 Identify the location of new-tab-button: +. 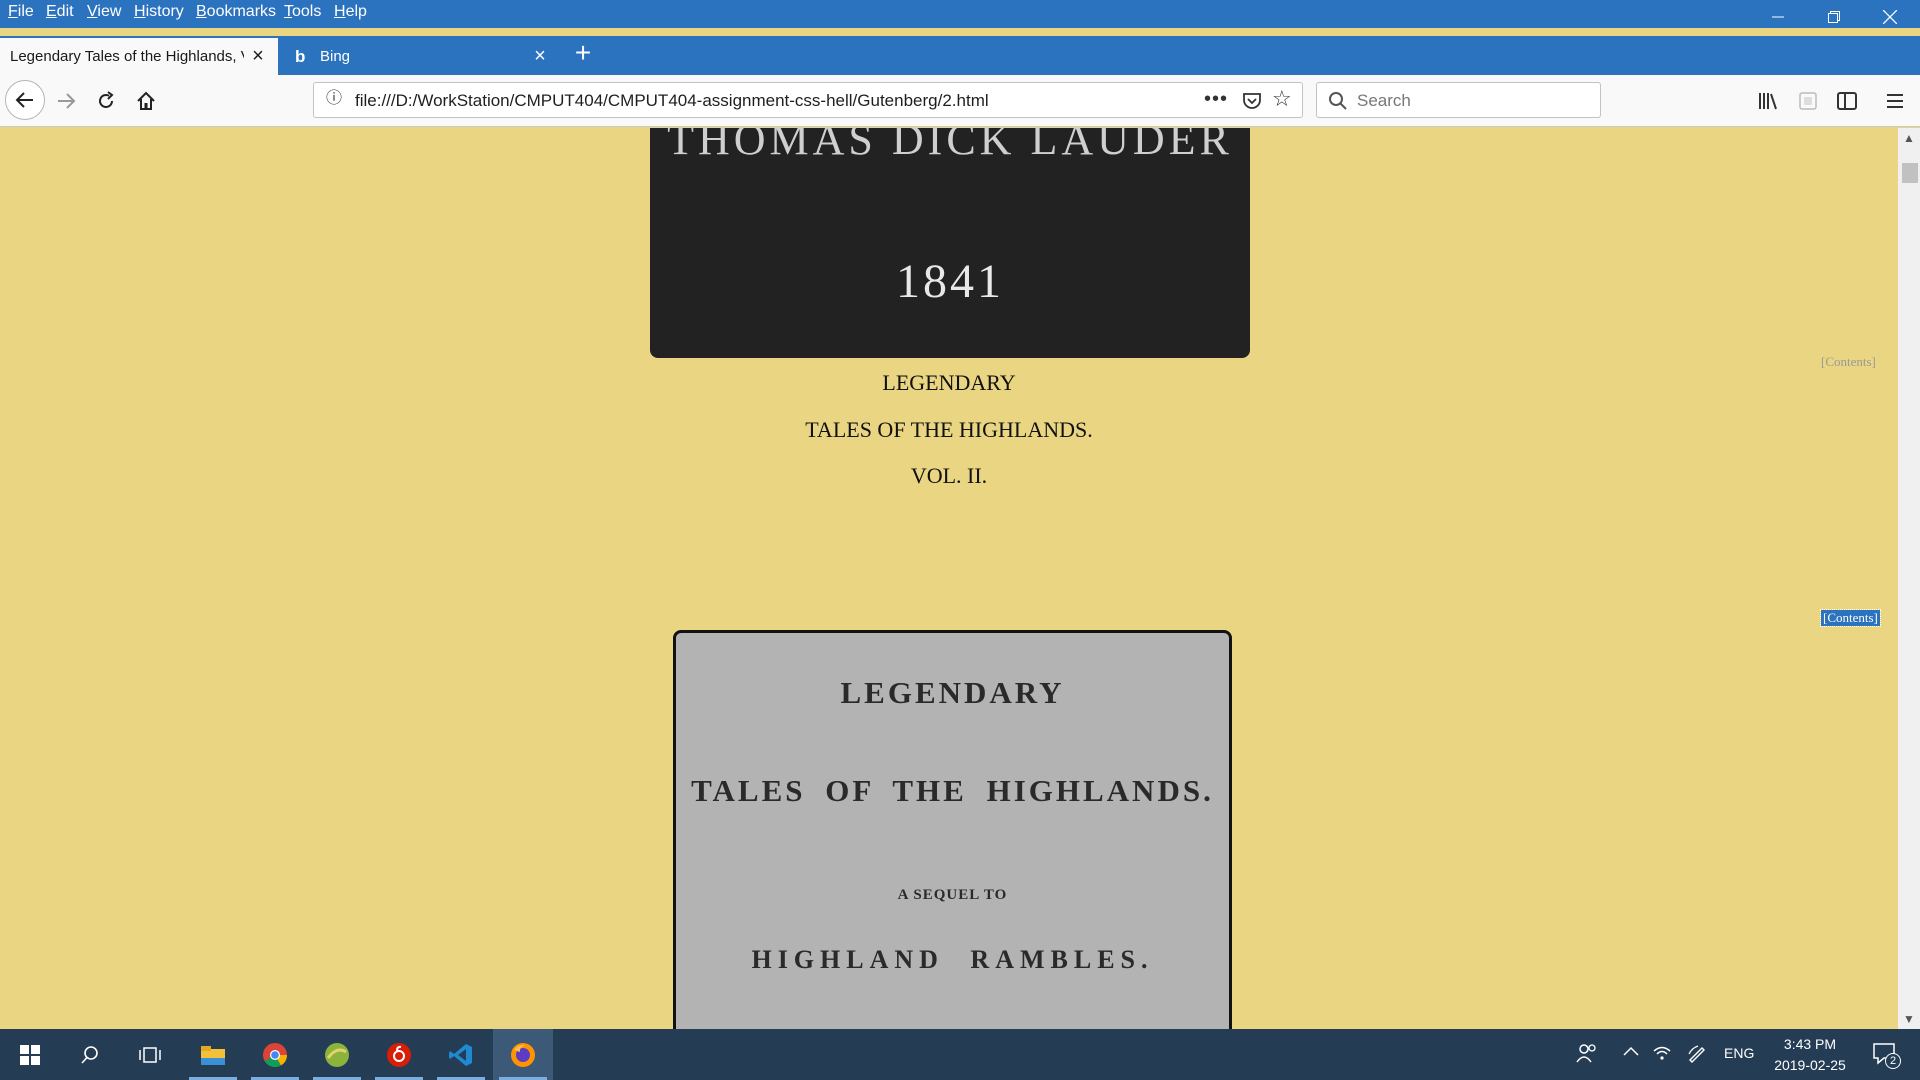
(583, 55).